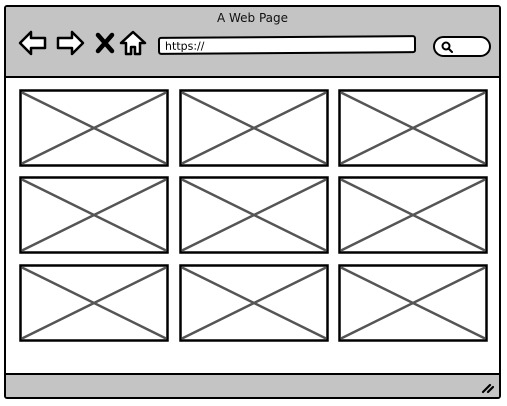 This screenshot has height=406, width=507. What do you see at coordinates (462, 46) in the screenshot?
I see `search-field` at bounding box center [462, 46].